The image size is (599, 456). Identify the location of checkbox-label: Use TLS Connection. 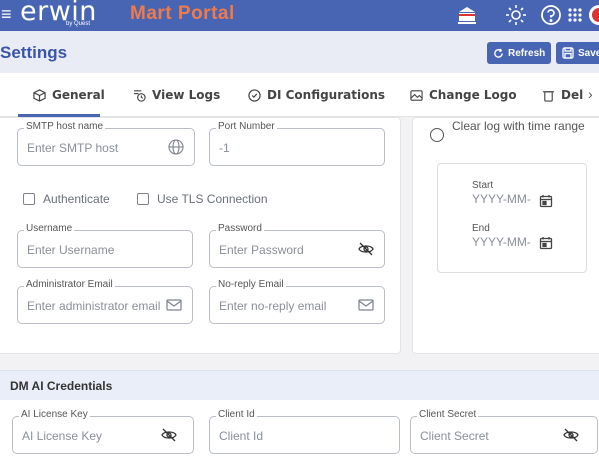
(212, 199).